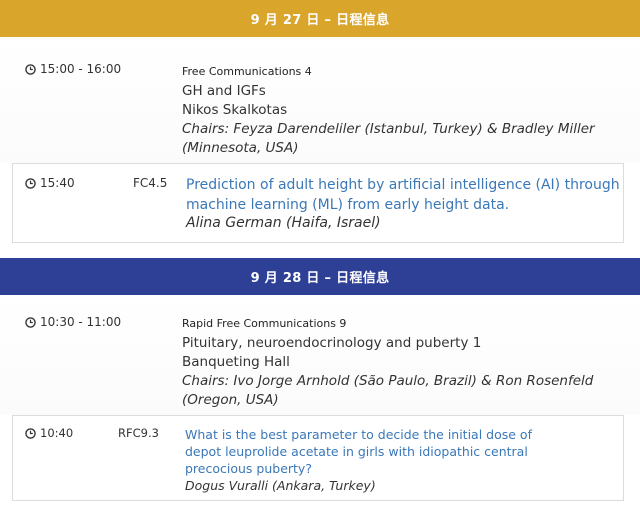 Image resolution: width=640 pixels, height=519 pixels. Describe the element at coordinates (240, 148) in the screenshot. I see `session-chairs-line: (Minnesota, USA)` at that location.